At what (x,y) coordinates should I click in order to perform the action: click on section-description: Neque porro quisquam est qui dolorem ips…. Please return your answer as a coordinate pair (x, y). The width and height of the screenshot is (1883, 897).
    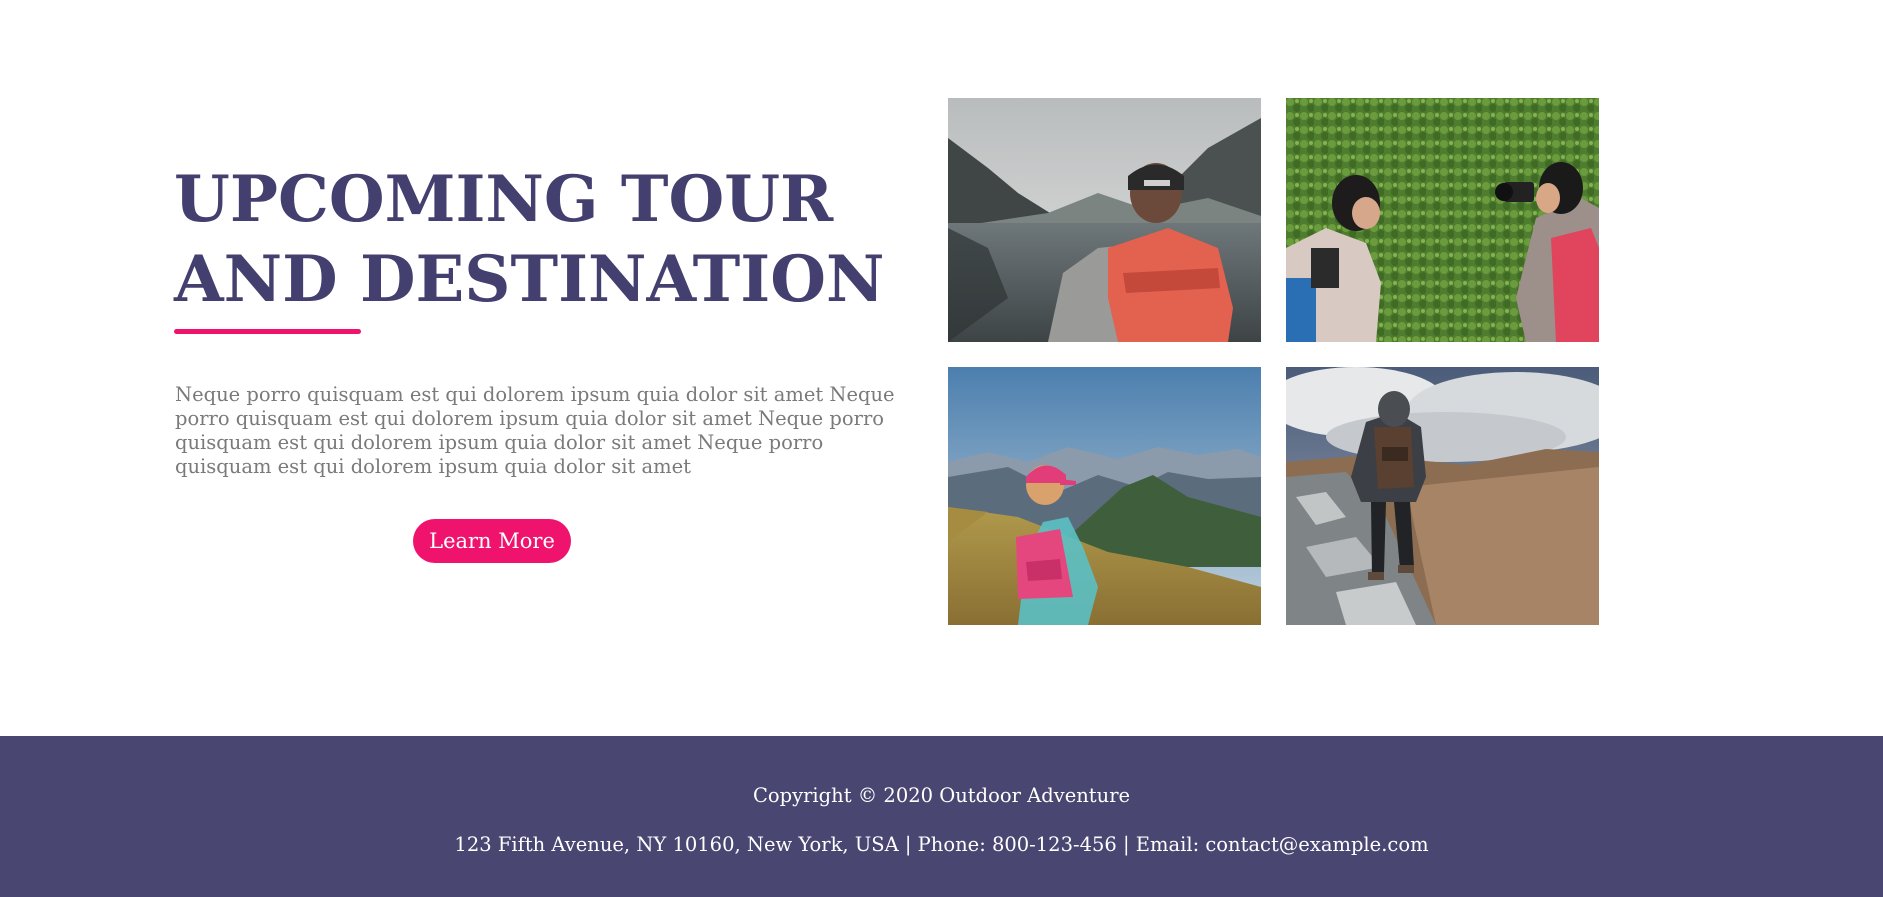
    Looking at the image, I should click on (535, 430).